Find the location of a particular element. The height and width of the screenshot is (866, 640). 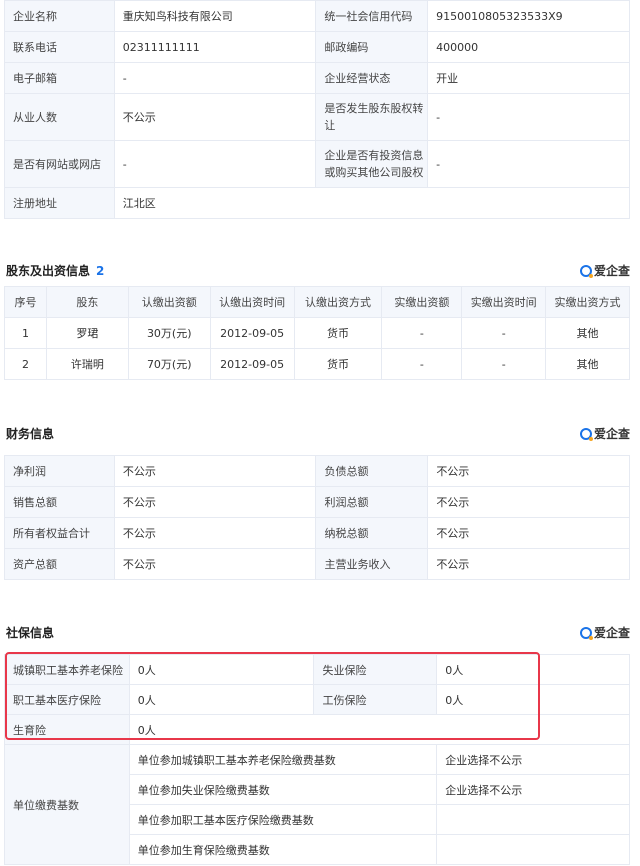

table-row: 销售总额 不公示 利润总额 不公示 is located at coordinates (317, 502).